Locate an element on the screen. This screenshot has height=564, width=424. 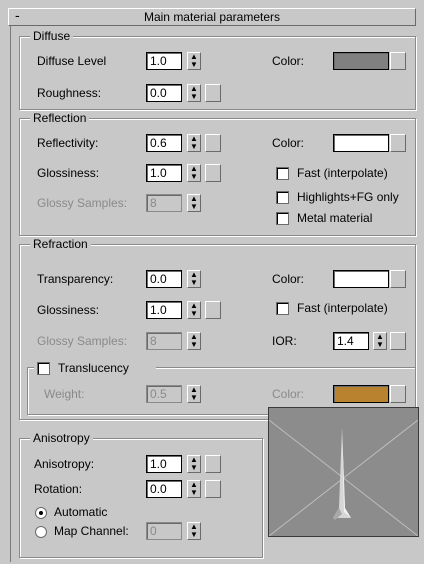
translucency-checkbox is located at coordinates (43, 368).